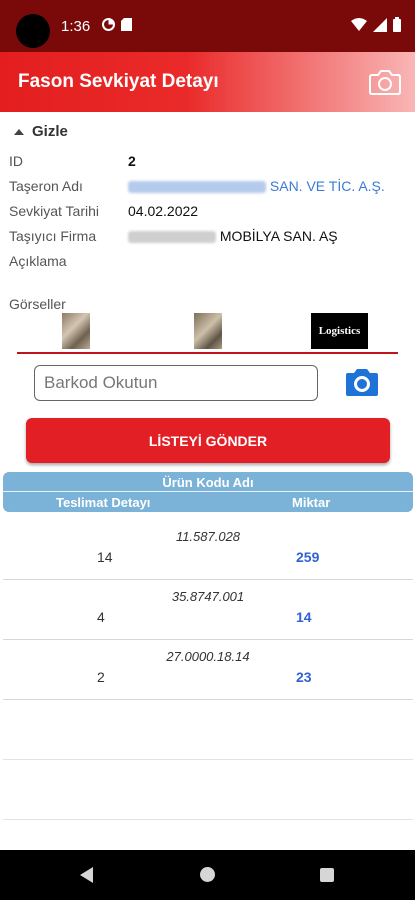 The height and width of the screenshot is (900, 415). I want to click on table-row: 11.587.028 14 259, so click(208, 550).